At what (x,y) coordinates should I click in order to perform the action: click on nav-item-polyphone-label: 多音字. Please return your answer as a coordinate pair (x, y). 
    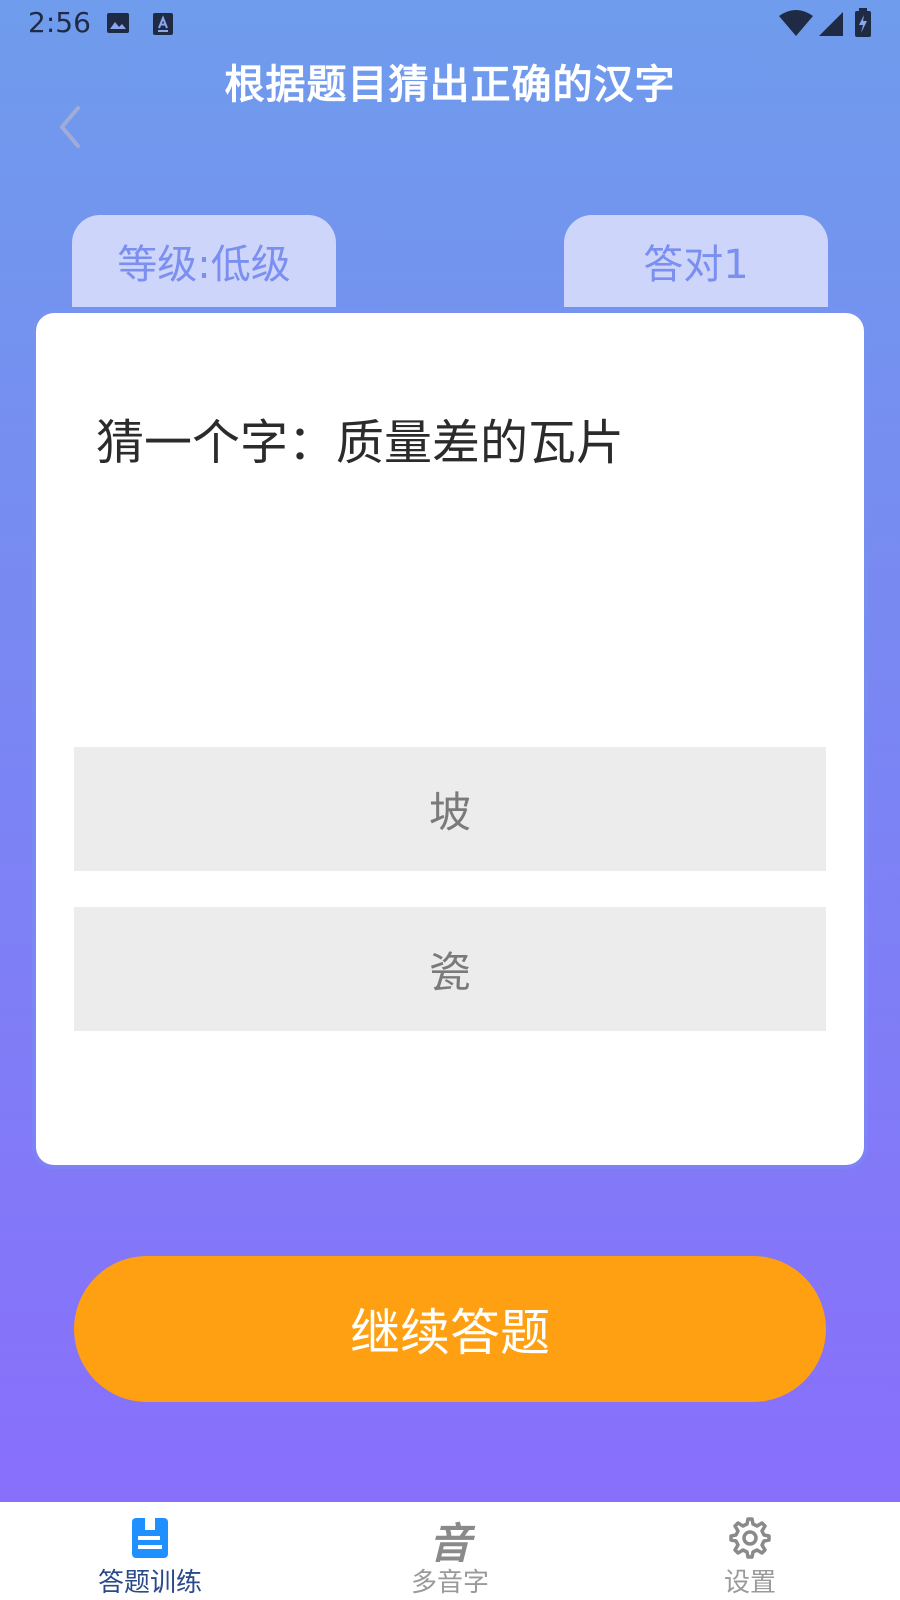
    Looking at the image, I should click on (449, 1583).